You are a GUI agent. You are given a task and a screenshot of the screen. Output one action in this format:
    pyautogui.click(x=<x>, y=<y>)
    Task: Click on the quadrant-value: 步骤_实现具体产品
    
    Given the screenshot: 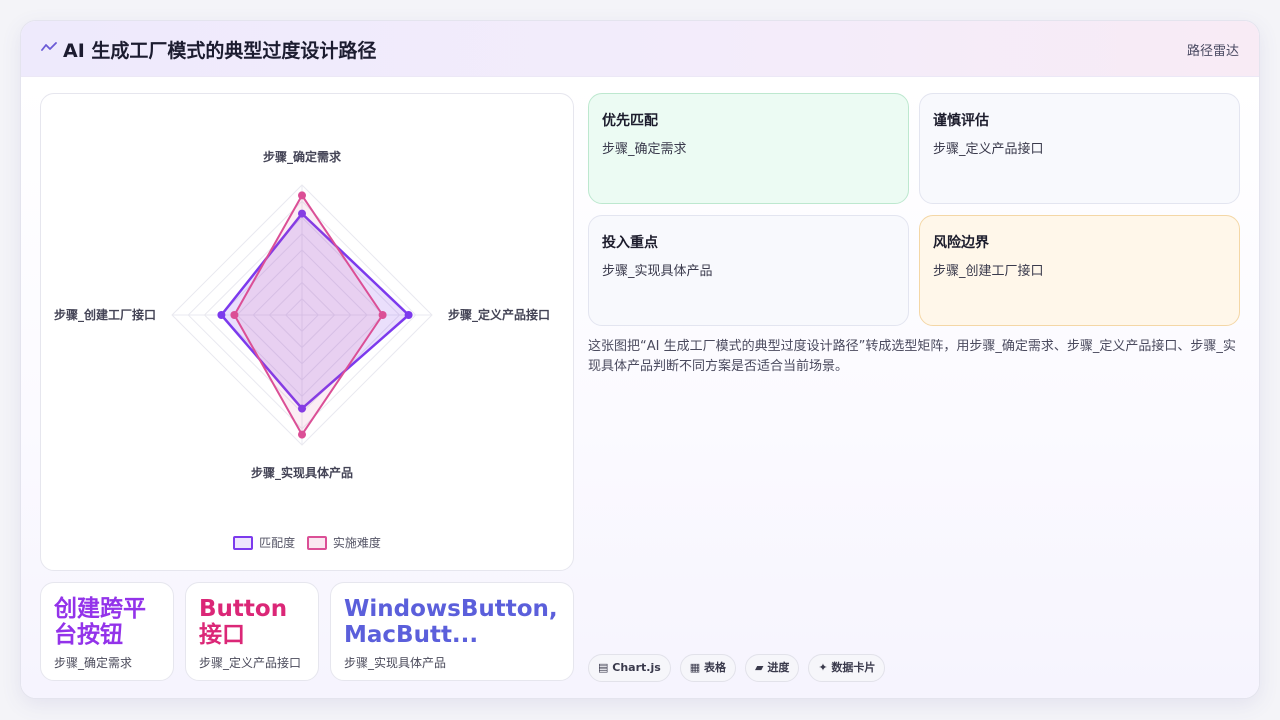 What is the action you would take?
    pyautogui.click(x=657, y=271)
    